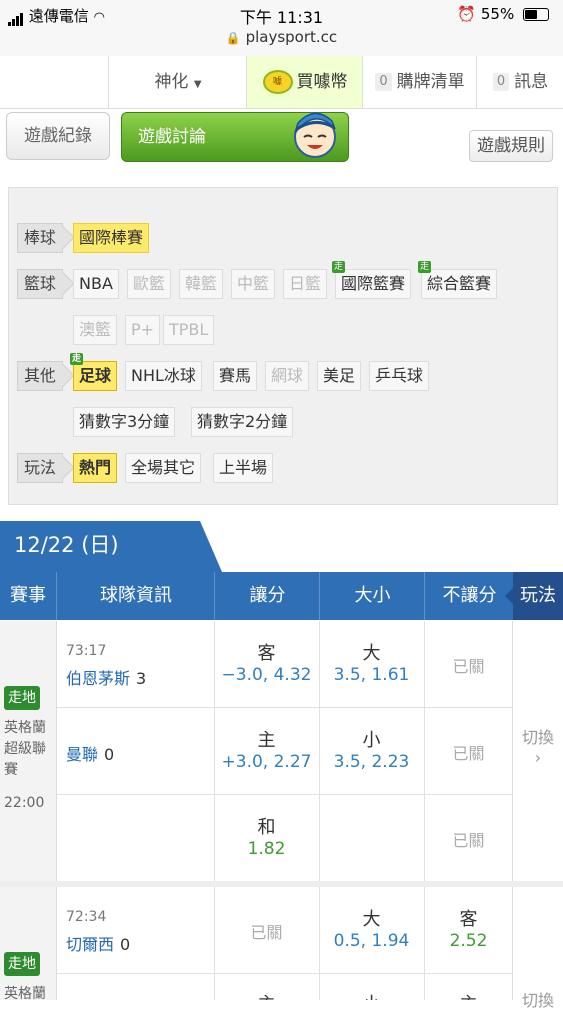 This screenshot has height=1011, width=563. I want to click on chip-korea-basketball: 韓籃, so click(201, 284).